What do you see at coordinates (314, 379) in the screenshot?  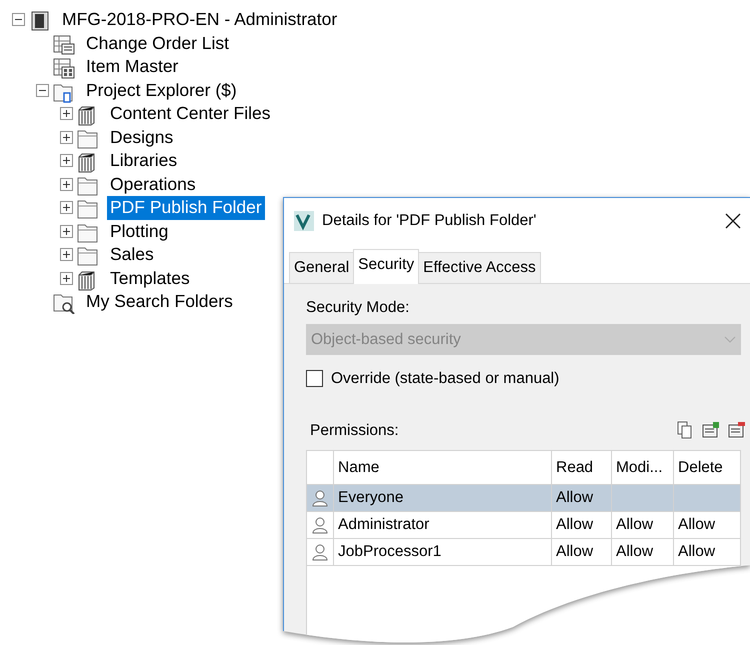 I see `override-checkbox` at bounding box center [314, 379].